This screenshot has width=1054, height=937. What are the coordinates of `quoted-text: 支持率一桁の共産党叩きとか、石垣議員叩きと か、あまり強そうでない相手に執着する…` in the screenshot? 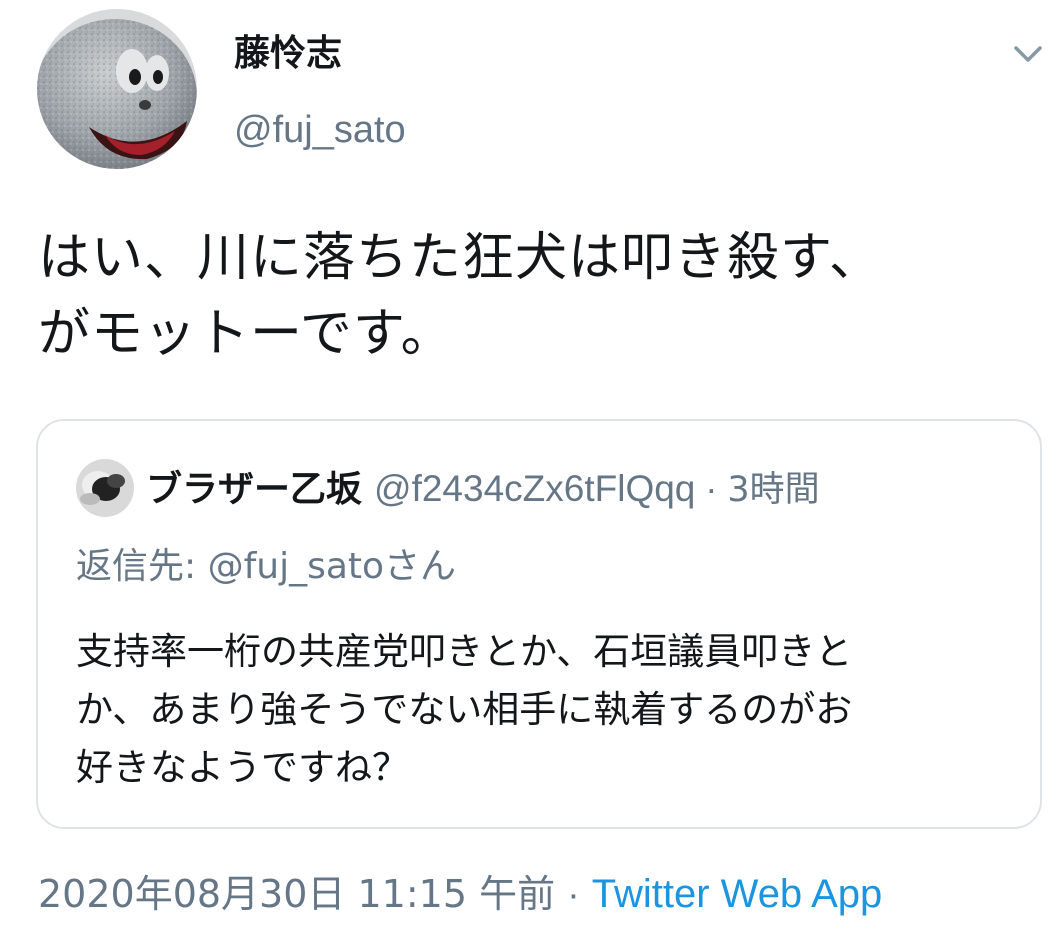 It's located at (464, 709).